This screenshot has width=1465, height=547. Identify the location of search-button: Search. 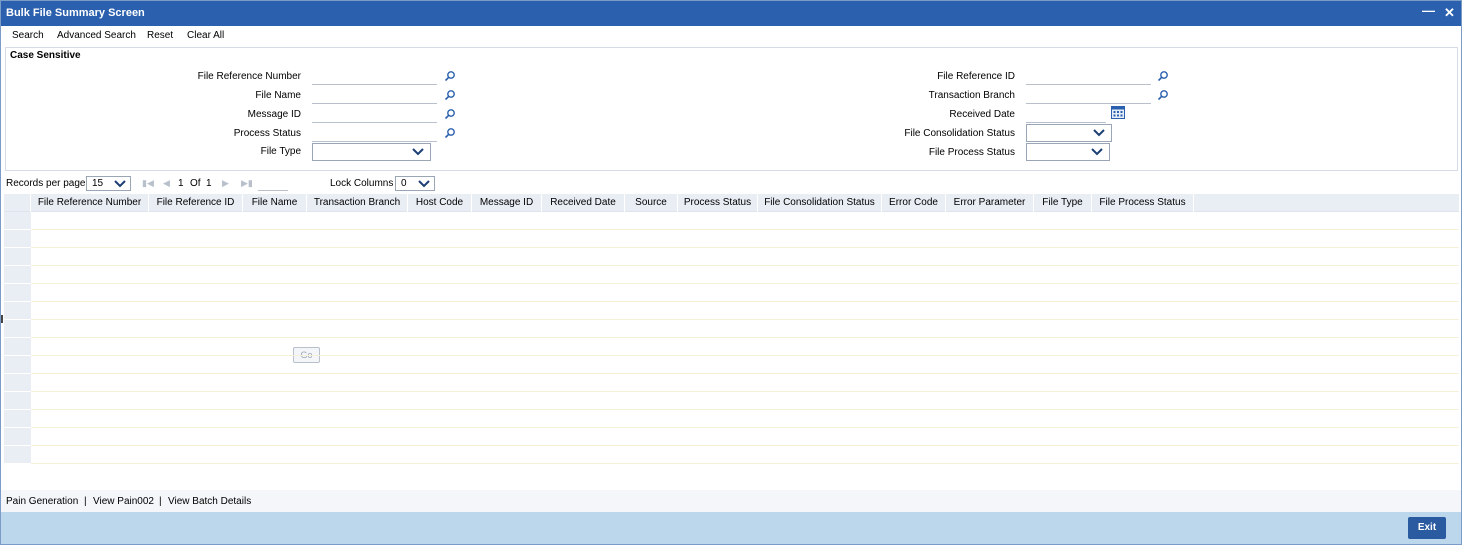
(28, 35).